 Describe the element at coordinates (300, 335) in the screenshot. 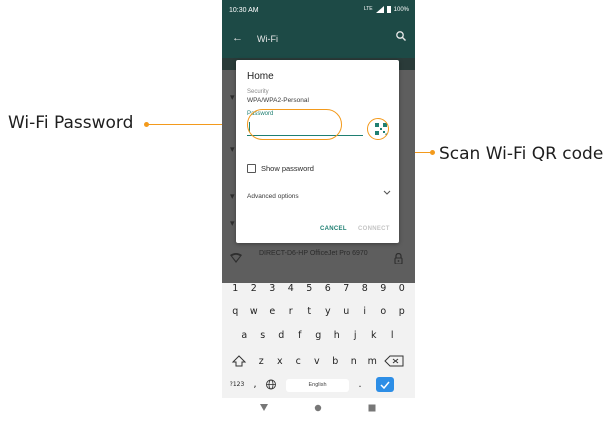

I see `key-f: f` at that location.